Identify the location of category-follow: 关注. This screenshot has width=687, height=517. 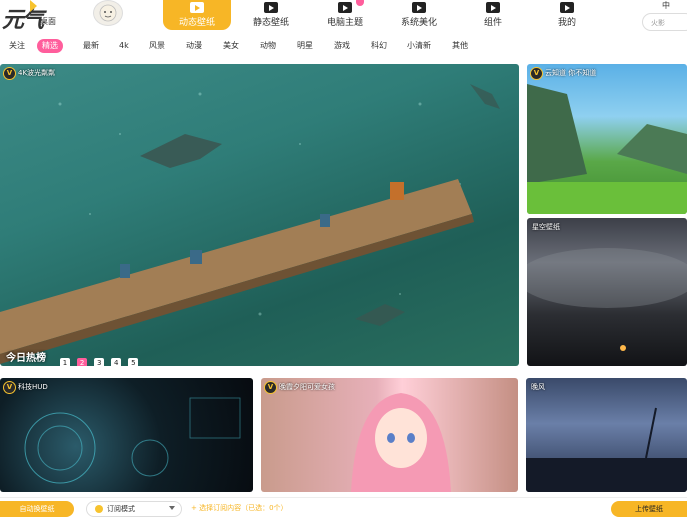
(17, 46).